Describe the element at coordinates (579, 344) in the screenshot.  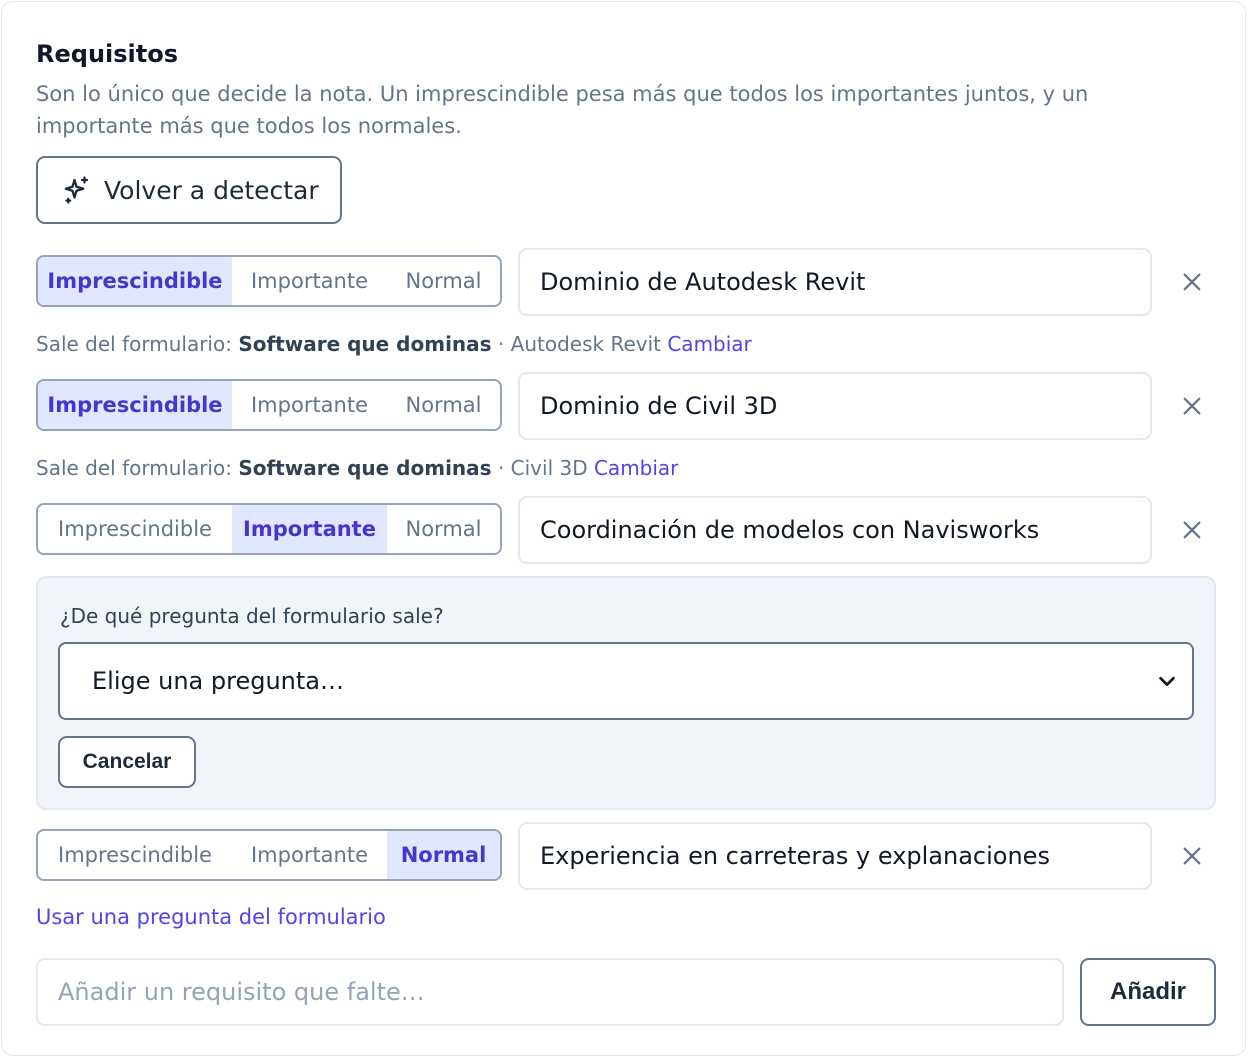
I see `origin-answer: · Autodesk Revit` at that location.